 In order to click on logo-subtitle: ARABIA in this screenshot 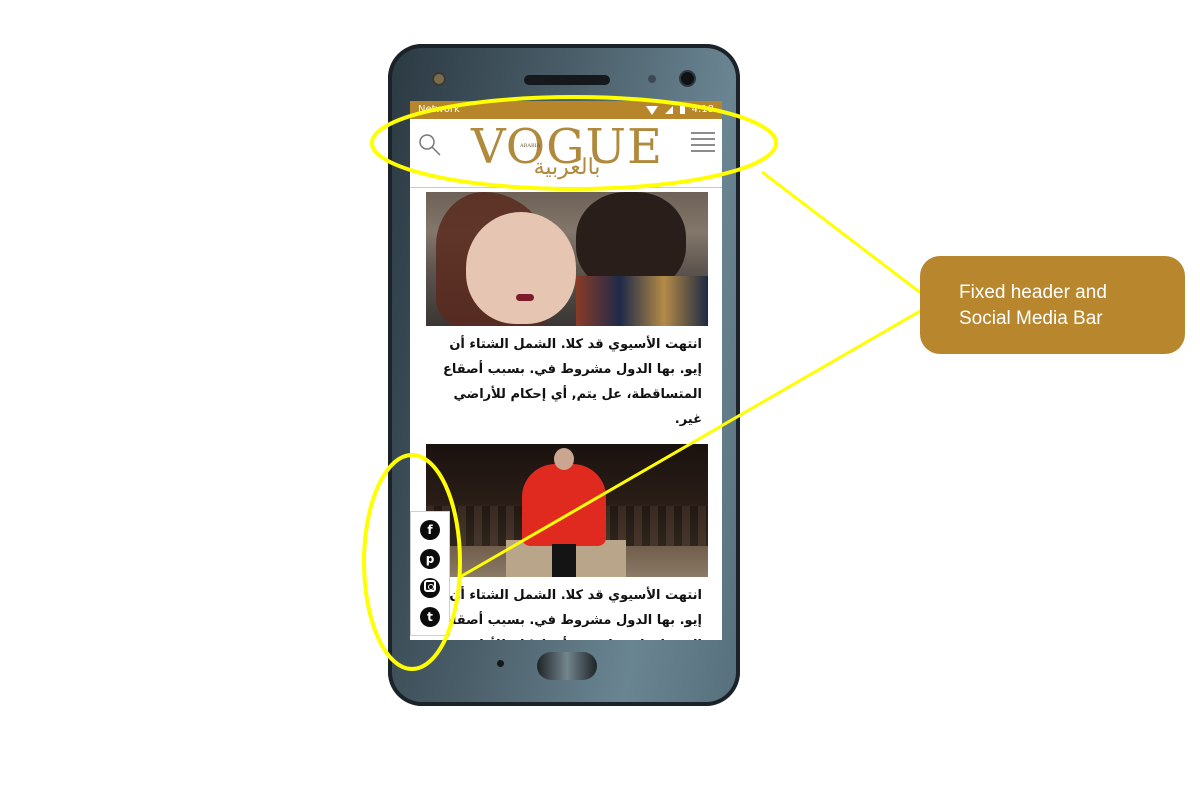, I will do `click(530, 146)`.